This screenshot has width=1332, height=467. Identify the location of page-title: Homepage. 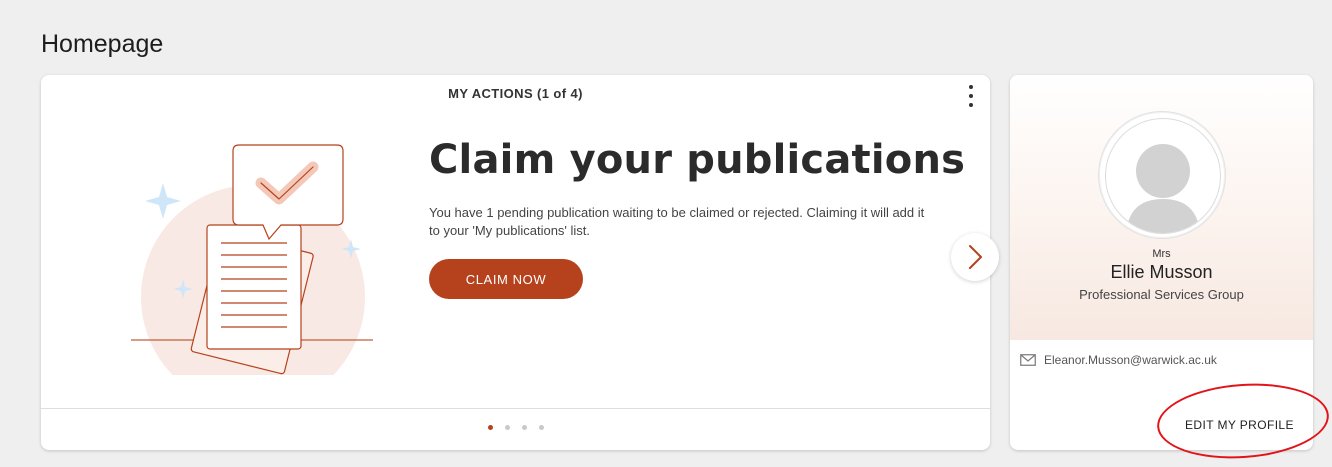
(102, 44).